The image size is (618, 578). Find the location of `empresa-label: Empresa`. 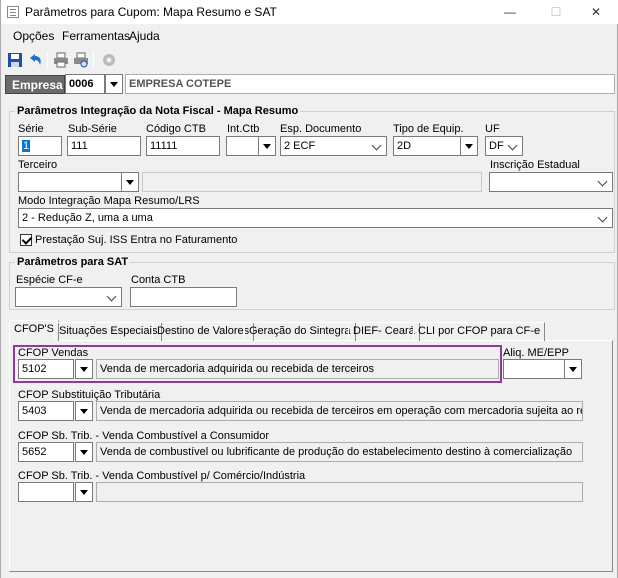

empresa-label: Empresa is located at coordinates (35, 84).